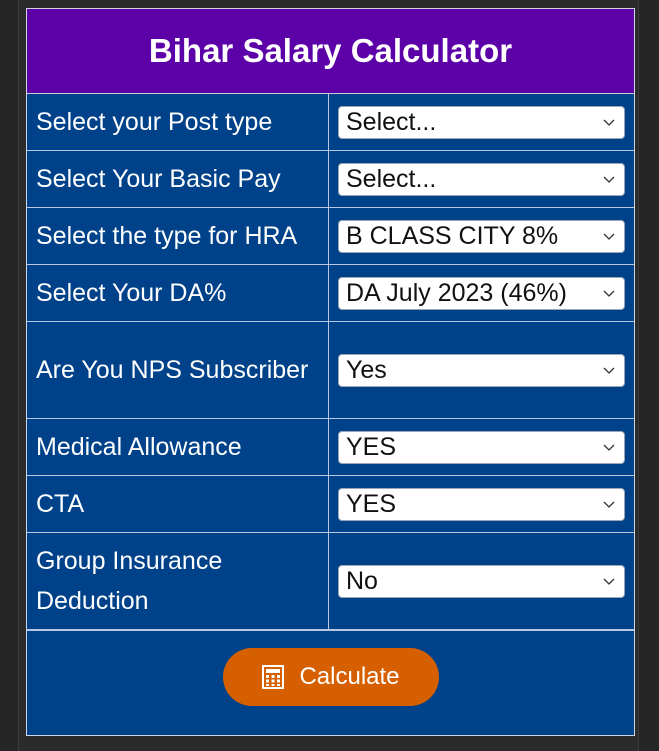 The height and width of the screenshot is (751, 659). Describe the element at coordinates (178, 293) in the screenshot. I see `field-label: Select Your DA%` at that location.